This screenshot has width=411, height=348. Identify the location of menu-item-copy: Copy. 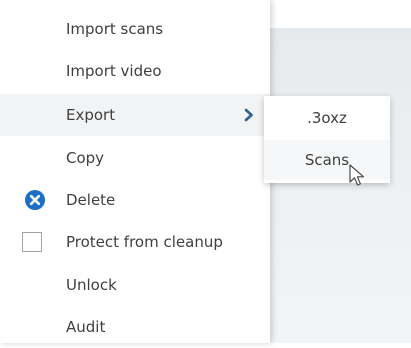
(135, 158).